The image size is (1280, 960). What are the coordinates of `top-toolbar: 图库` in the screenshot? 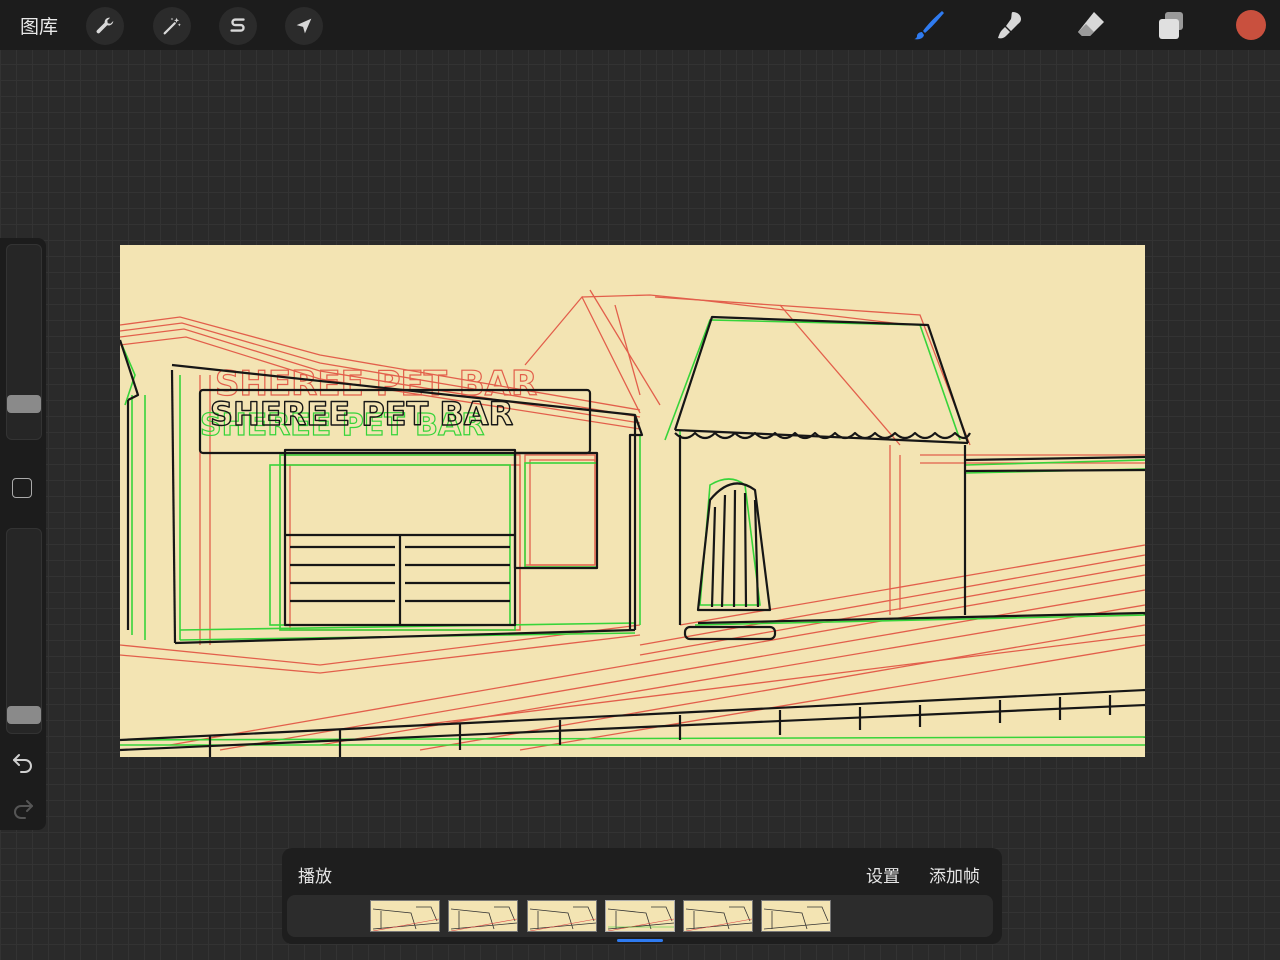 It's located at (640, 25).